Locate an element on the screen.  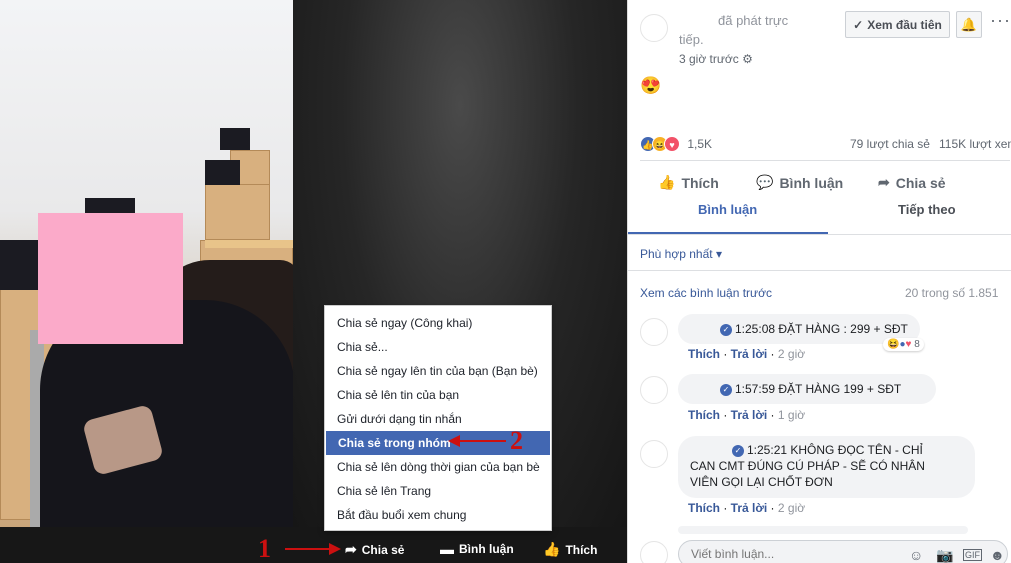
view-previous-comments: Xem các bình luận trước is located at coordinates (706, 293).